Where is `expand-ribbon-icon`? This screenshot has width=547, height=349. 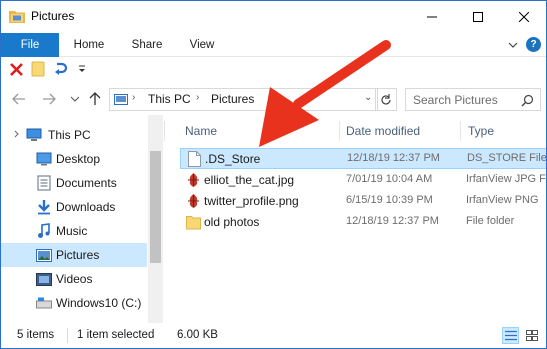 expand-ribbon-icon is located at coordinates (513, 45).